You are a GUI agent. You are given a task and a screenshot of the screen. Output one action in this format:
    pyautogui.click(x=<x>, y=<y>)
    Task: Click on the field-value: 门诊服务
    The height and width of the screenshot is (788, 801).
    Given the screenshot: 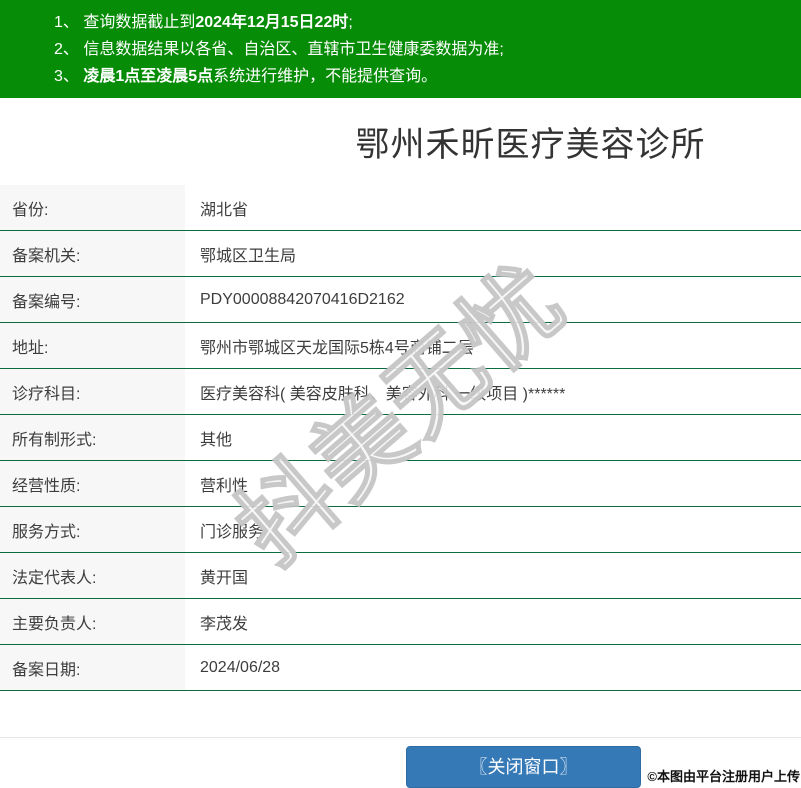 What is the action you would take?
    pyautogui.click(x=232, y=532)
    